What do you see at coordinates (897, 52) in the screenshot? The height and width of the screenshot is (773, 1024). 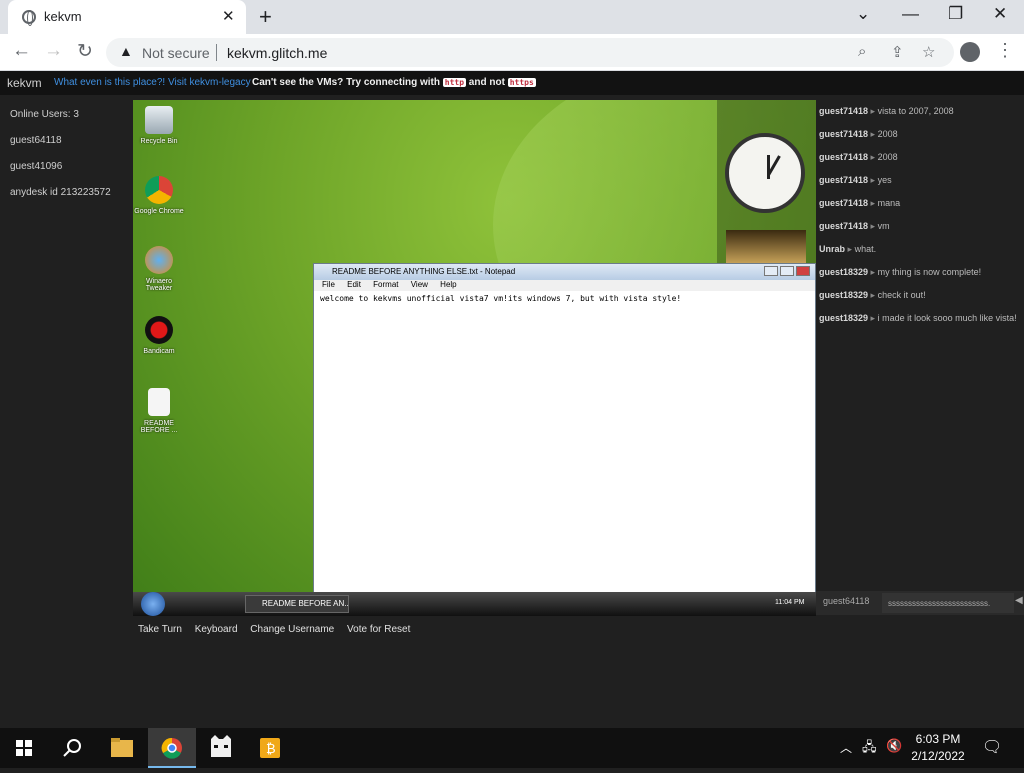 I see `share-icon: ⇪` at bounding box center [897, 52].